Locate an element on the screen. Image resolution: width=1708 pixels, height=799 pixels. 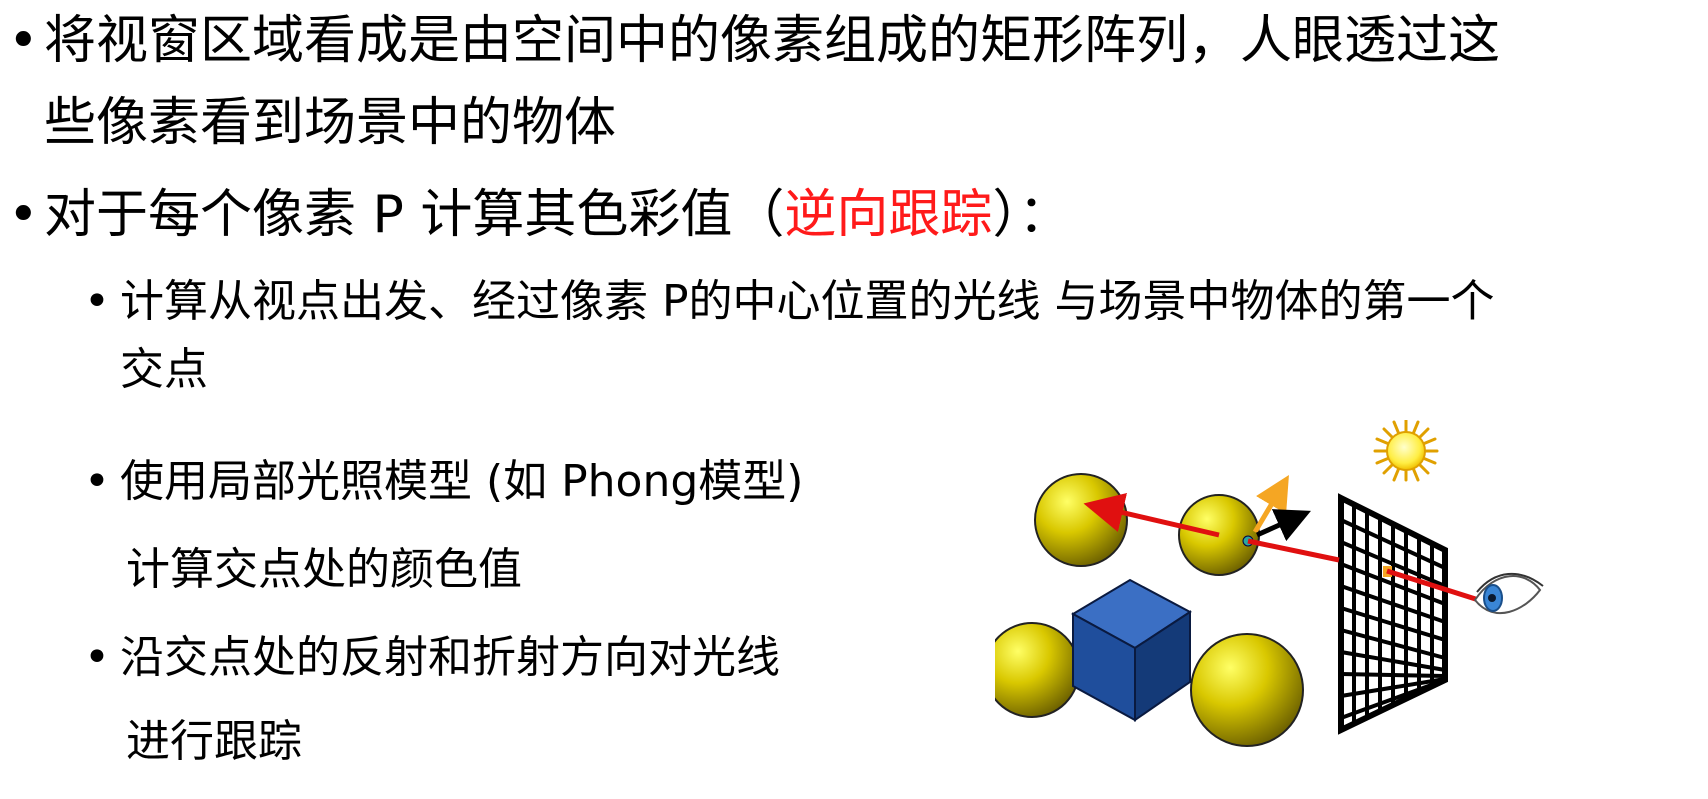
ray-tracing-illustration is located at coordinates (1269, 583).